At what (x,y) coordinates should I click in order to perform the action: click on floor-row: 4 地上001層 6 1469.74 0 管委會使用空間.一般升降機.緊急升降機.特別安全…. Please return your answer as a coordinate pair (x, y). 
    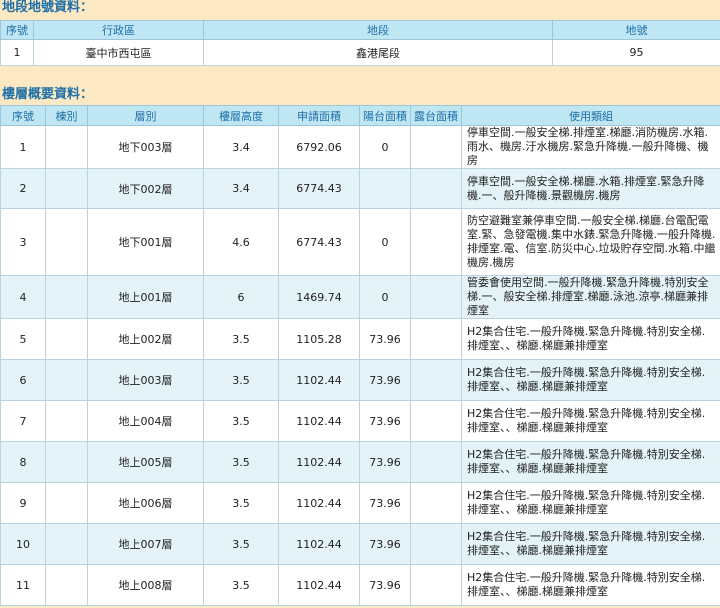
    Looking at the image, I should click on (360, 297).